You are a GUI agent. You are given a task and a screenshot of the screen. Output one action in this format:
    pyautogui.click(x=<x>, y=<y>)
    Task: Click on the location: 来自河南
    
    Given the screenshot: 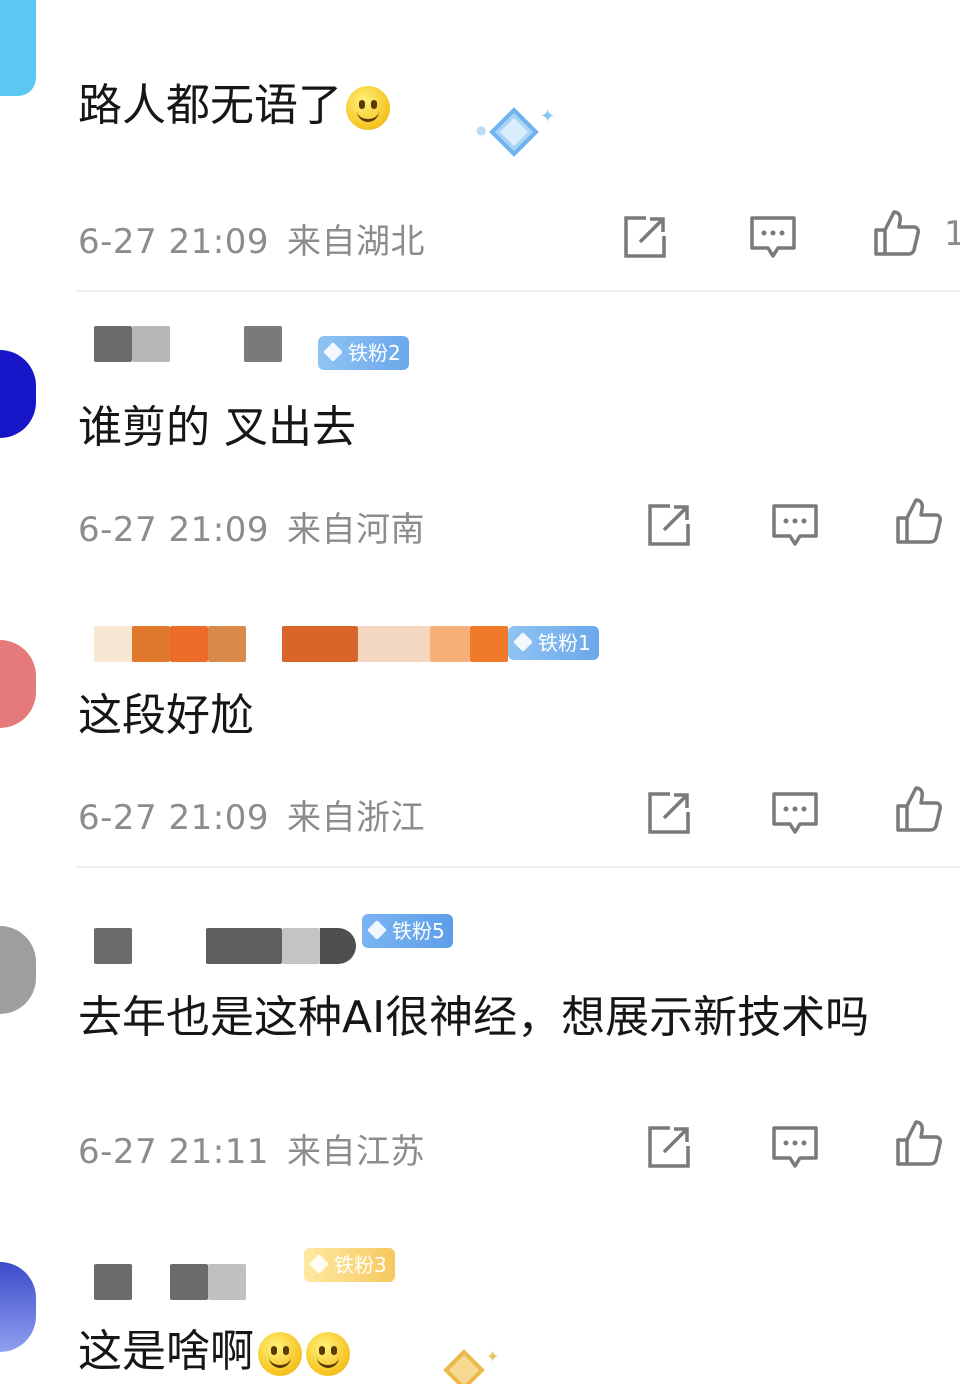 What is the action you would take?
    pyautogui.click(x=355, y=530)
    